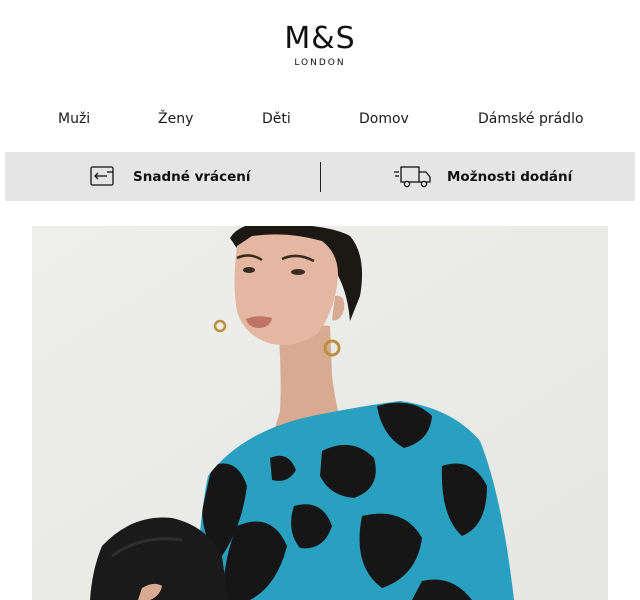 The height and width of the screenshot is (600, 640). Describe the element at coordinates (192, 176) in the screenshot. I see `easy-returns-label: Snadné vrácení` at that location.